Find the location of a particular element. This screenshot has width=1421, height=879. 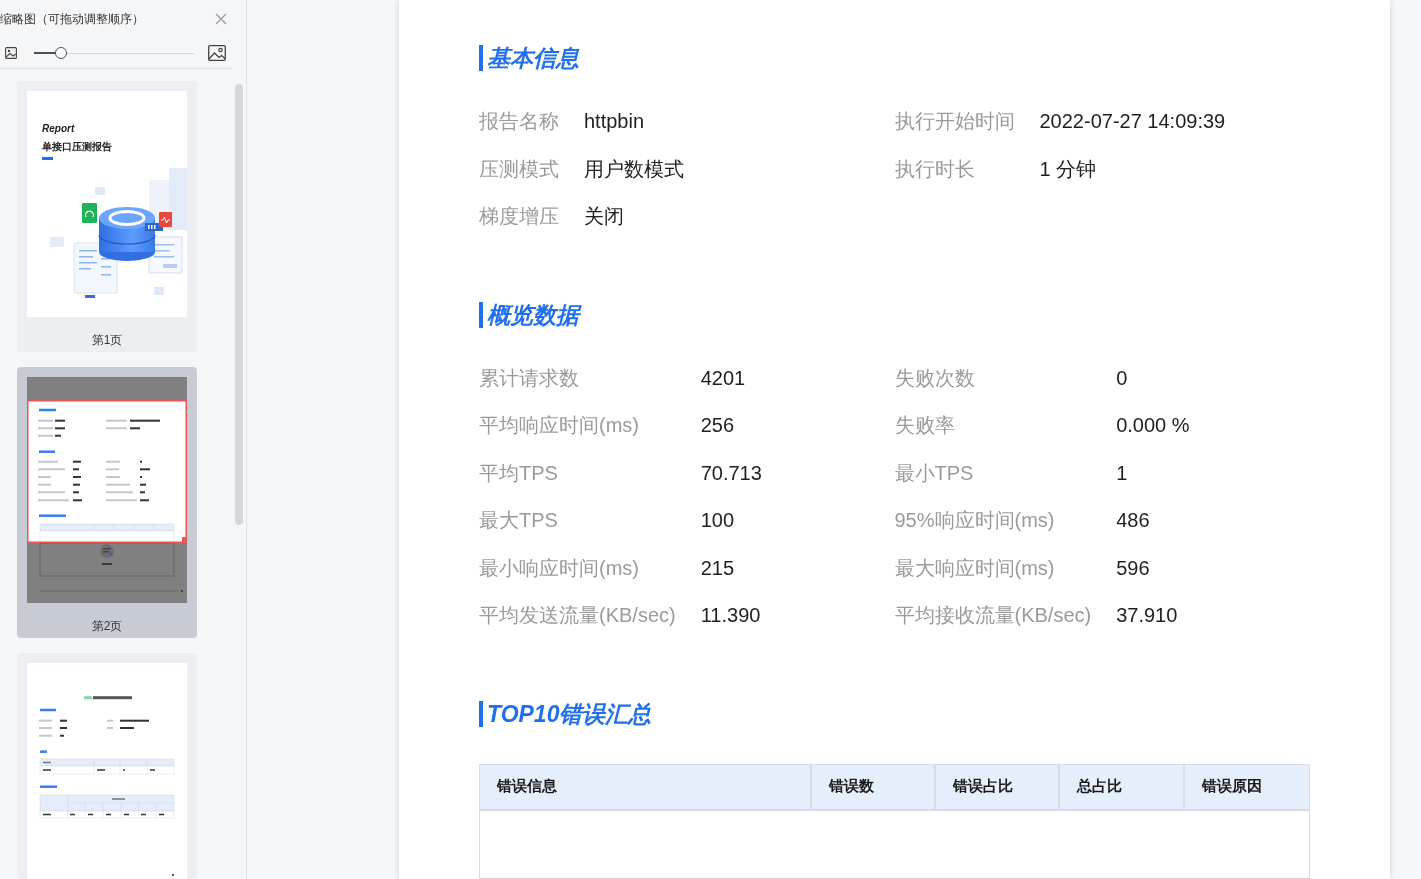

field-value: 256 is located at coordinates (717, 426).